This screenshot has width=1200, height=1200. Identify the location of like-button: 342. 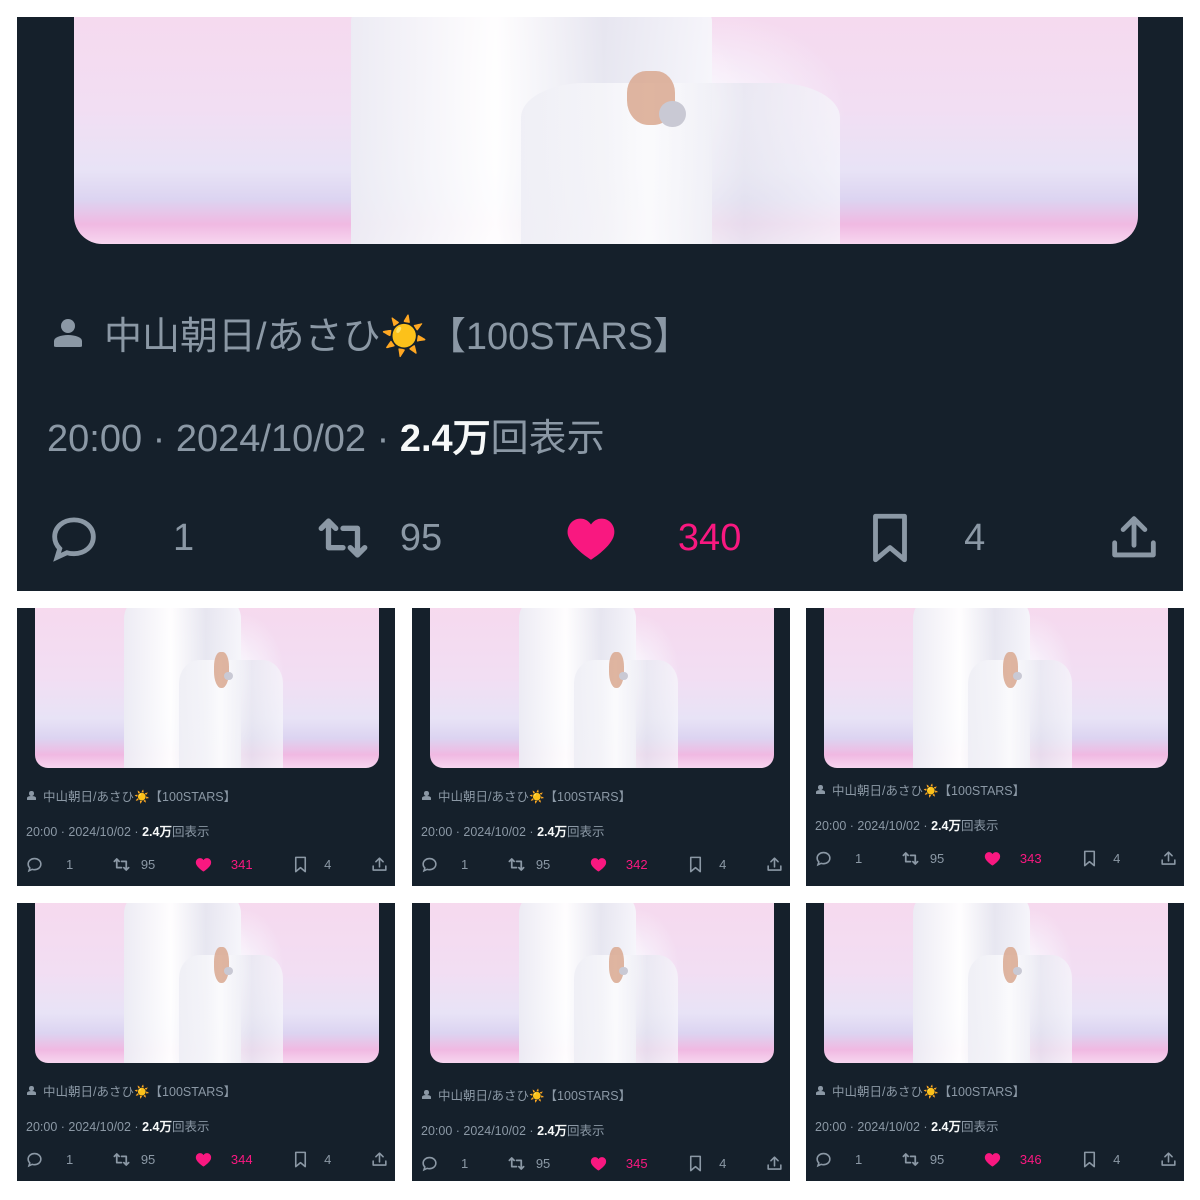
(618, 864).